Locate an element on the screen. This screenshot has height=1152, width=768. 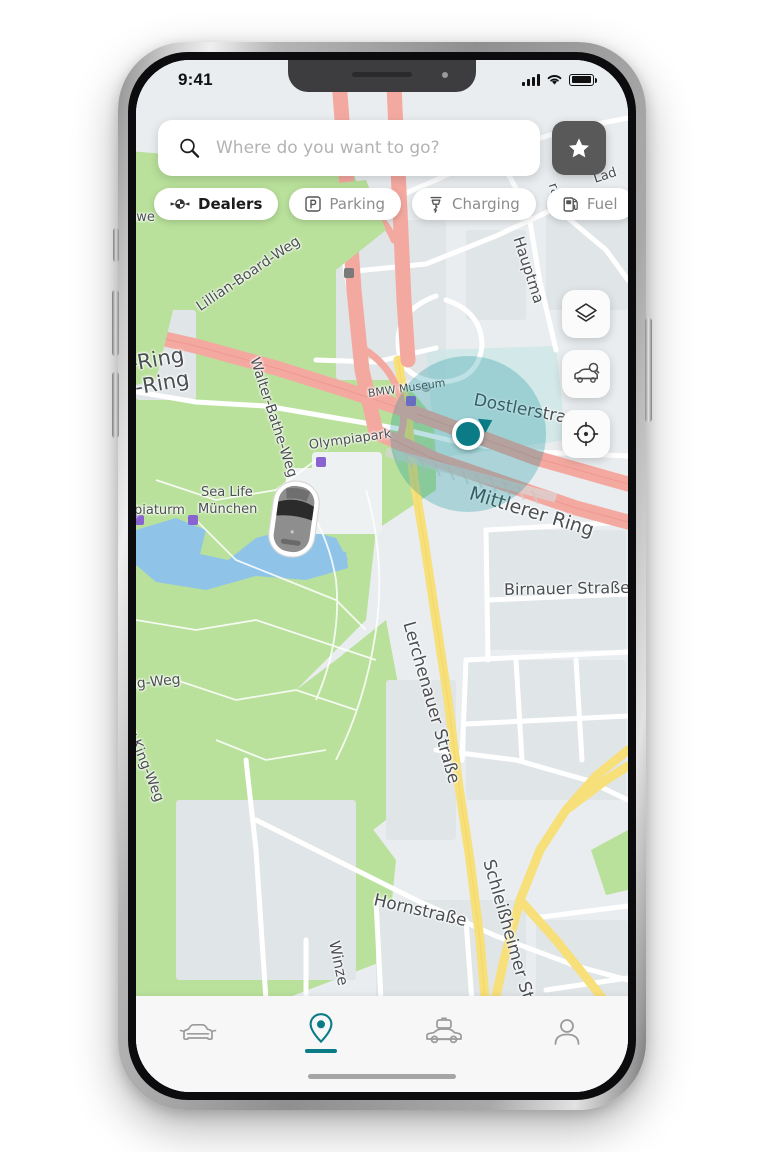
star-icon is located at coordinates (579, 147).